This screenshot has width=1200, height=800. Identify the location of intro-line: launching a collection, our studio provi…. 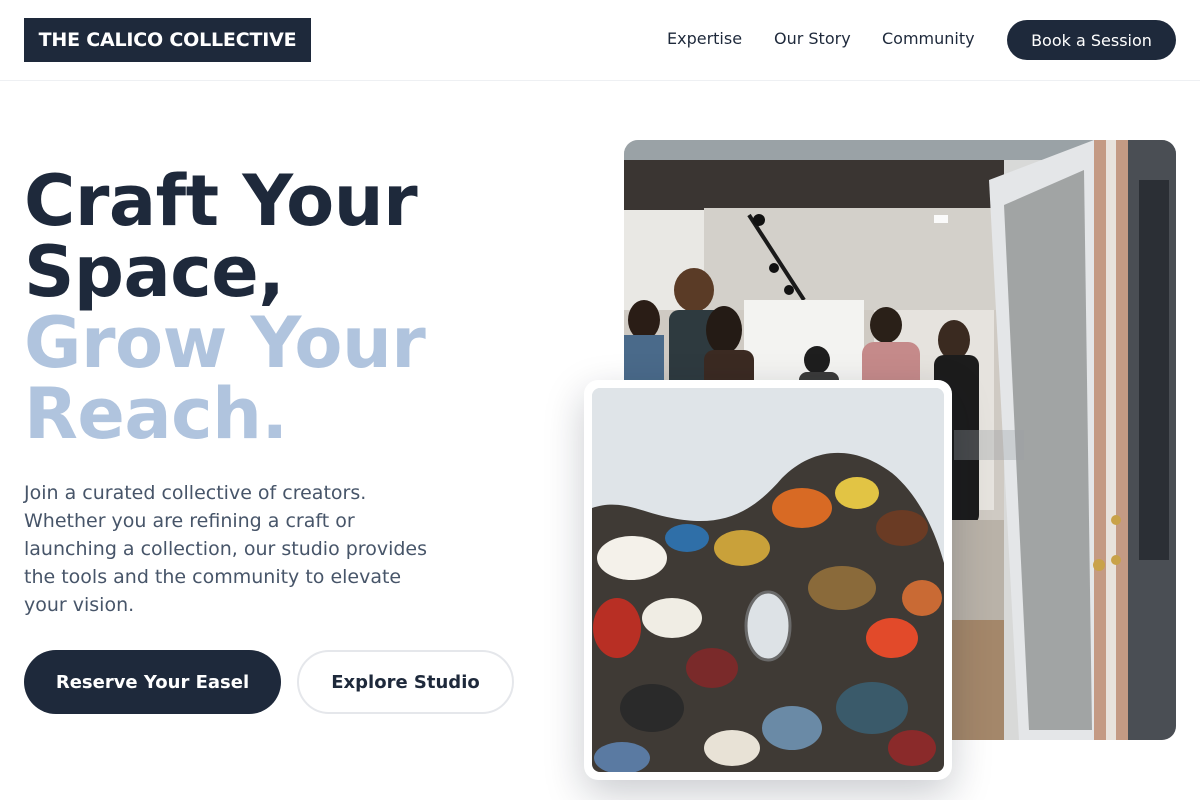
(225, 549).